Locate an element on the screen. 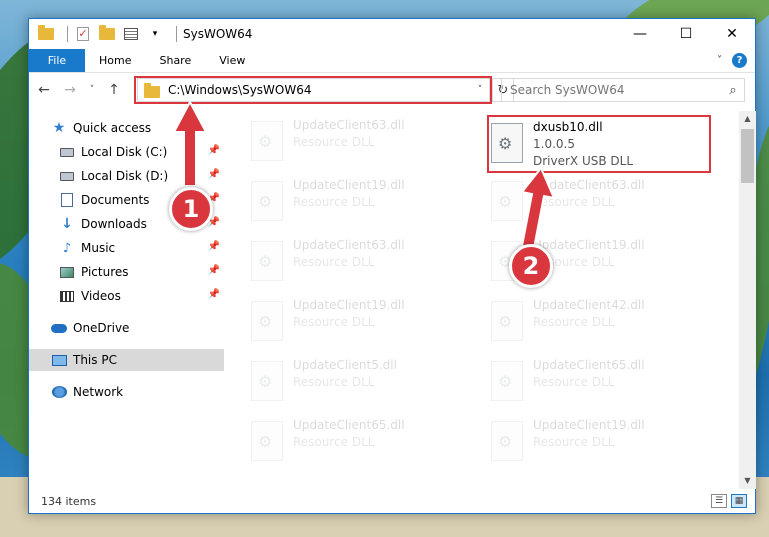  properties-check-icon: ✓ is located at coordinates (83, 34).